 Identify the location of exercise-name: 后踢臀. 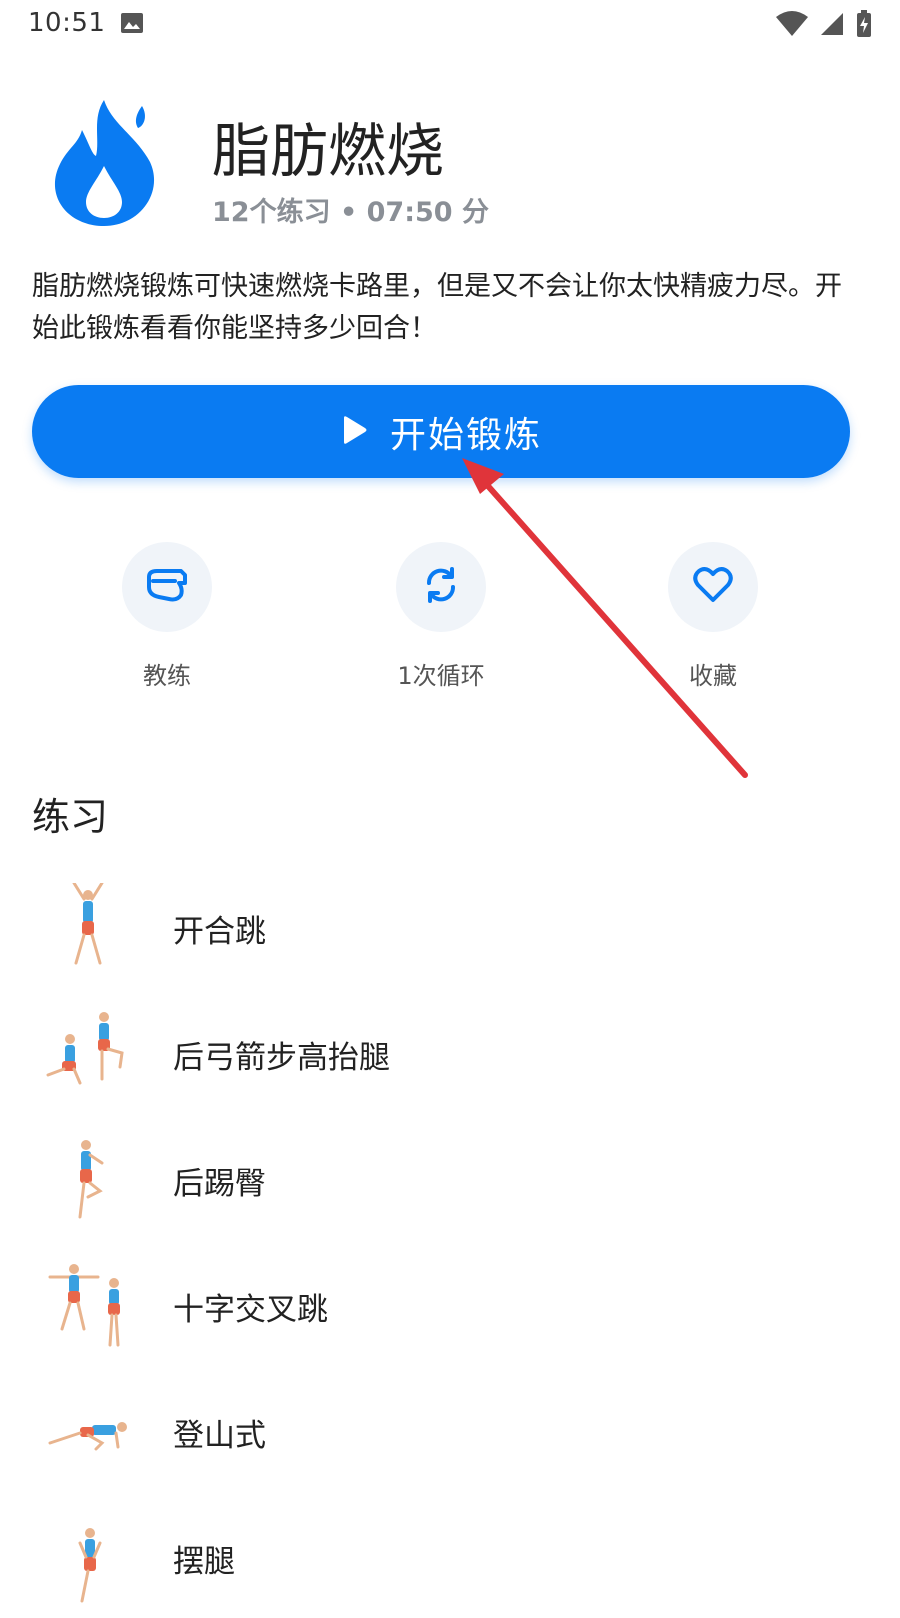
(219, 1183).